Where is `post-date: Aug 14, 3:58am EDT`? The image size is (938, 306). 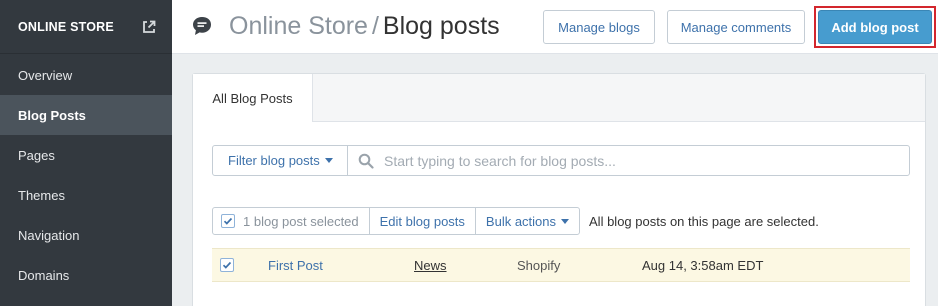
post-date: Aug 14, 3:58am EDT is located at coordinates (703, 265).